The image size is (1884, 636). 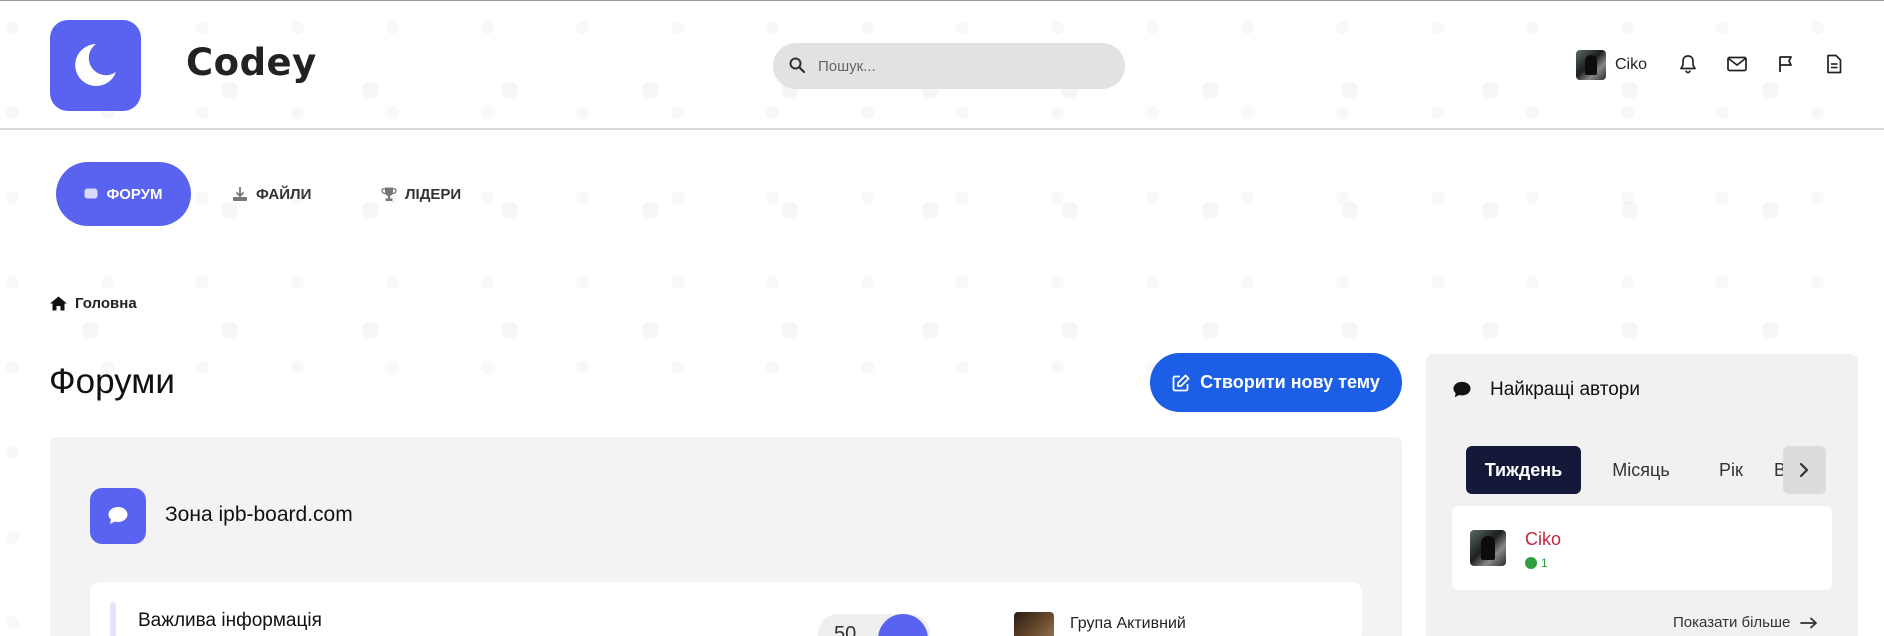 What do you see at coordinates (1786, 64) in the screenshot?
I see `flag-icon` at bounding box center [1786, 64].